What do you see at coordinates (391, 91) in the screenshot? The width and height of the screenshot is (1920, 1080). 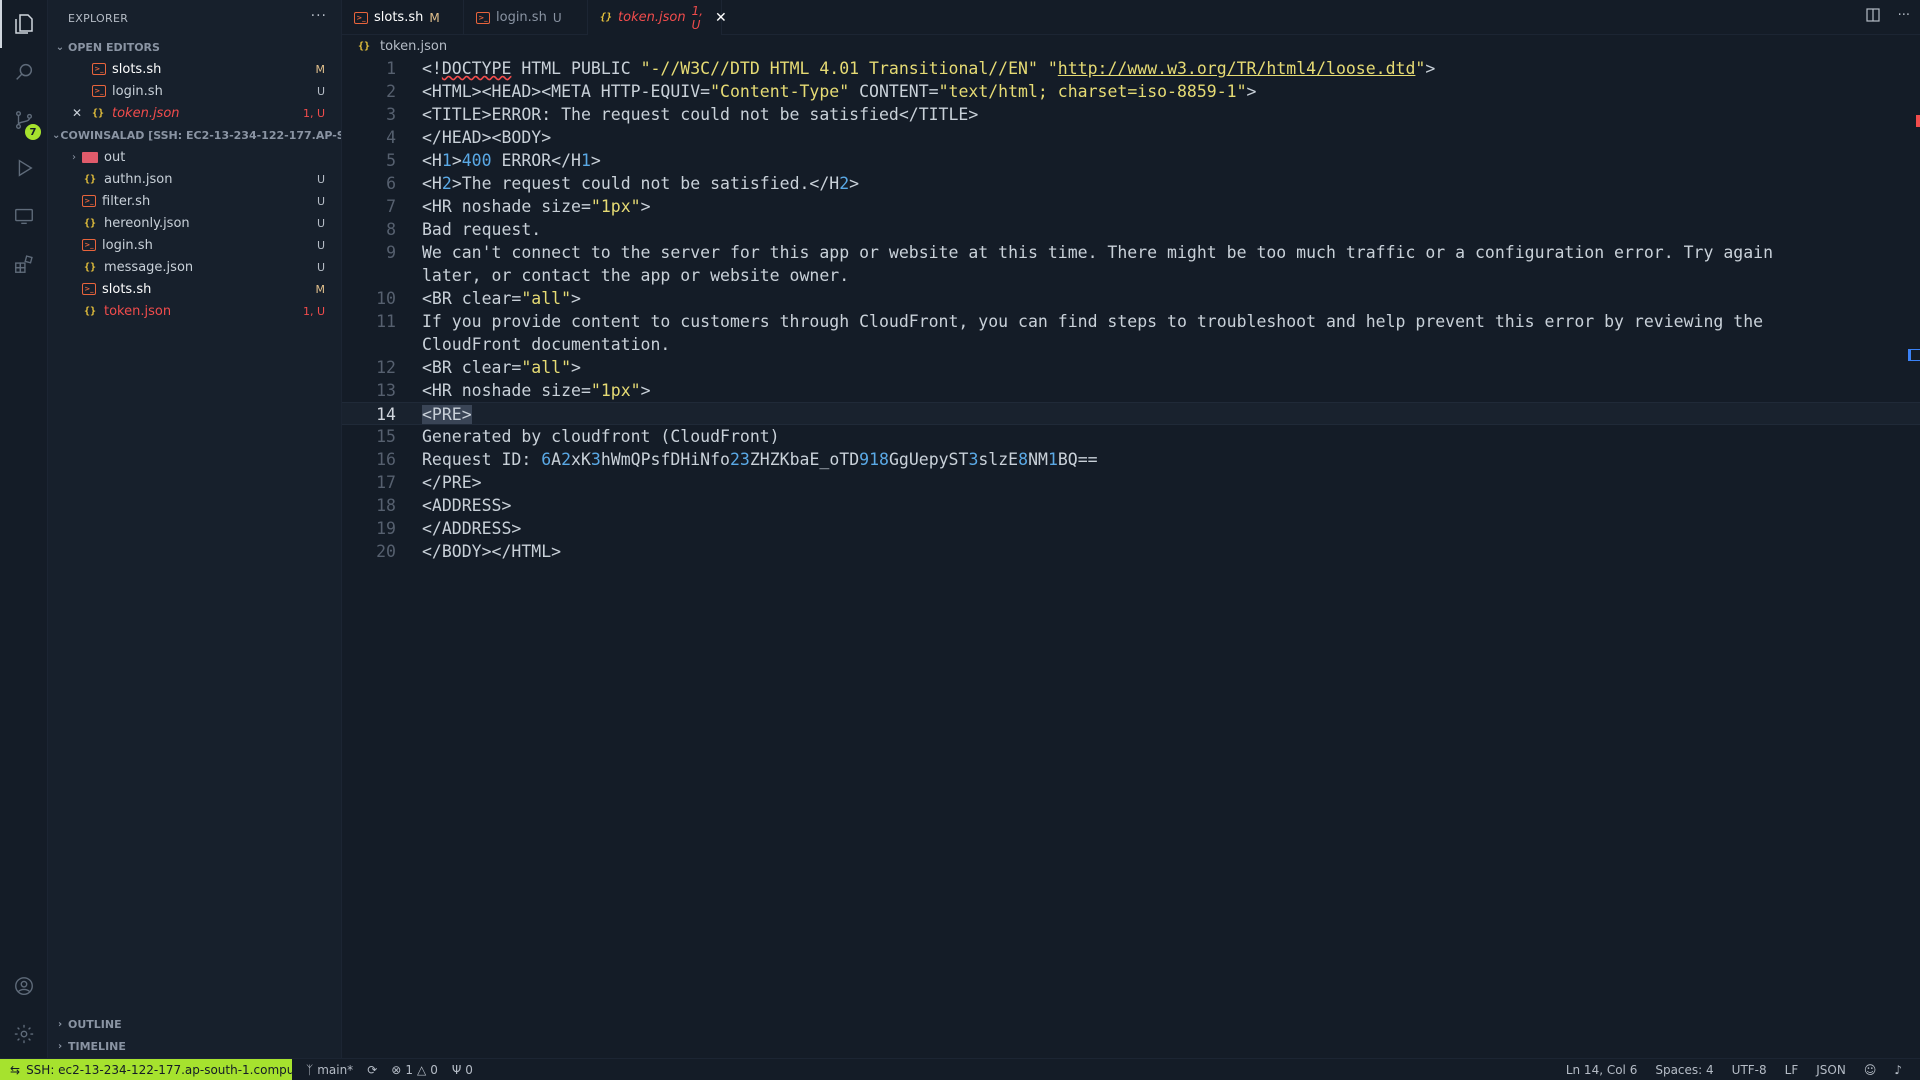 I see `line-number: 2` at bounding box center [391, 91].